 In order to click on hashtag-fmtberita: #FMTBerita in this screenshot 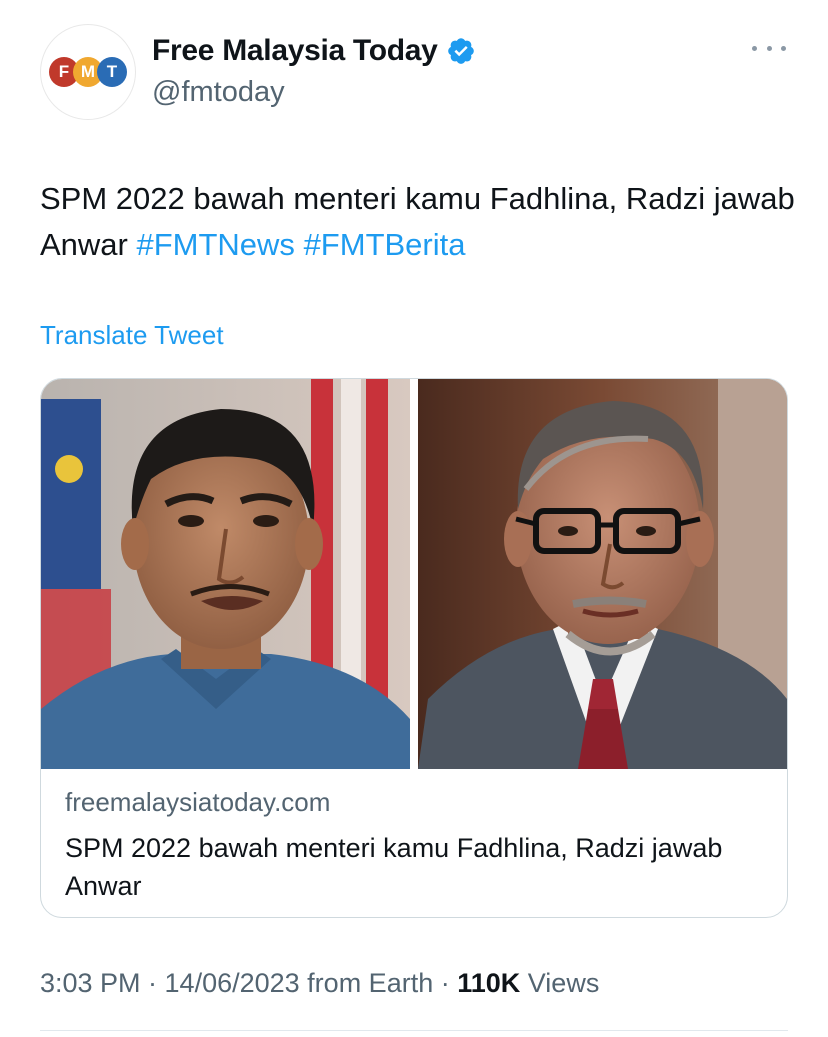, I will do `click(385, 244)`.